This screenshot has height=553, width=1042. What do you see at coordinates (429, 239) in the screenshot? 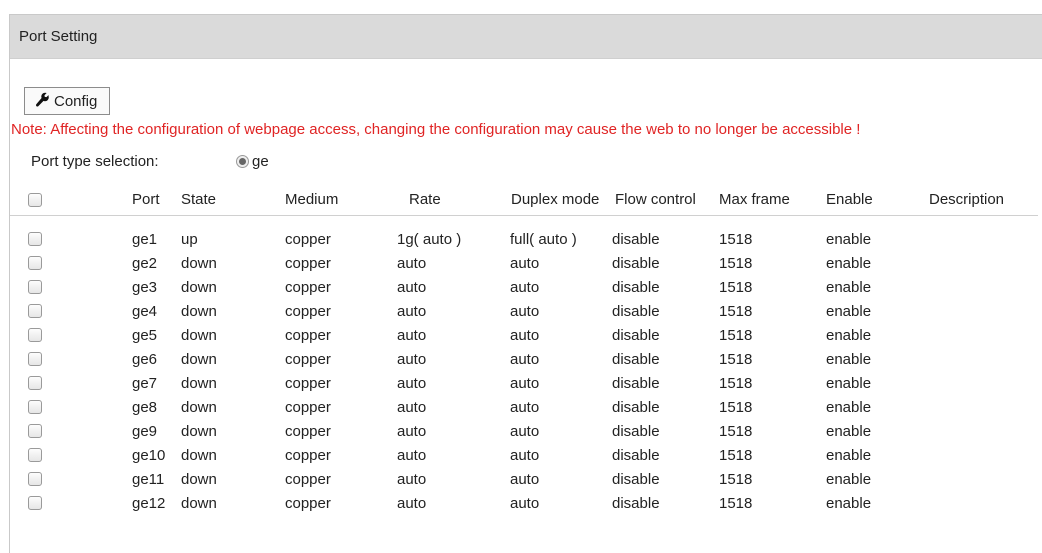
I see `cell-rate: 1g( auto )` at bounding box center [429, 239].